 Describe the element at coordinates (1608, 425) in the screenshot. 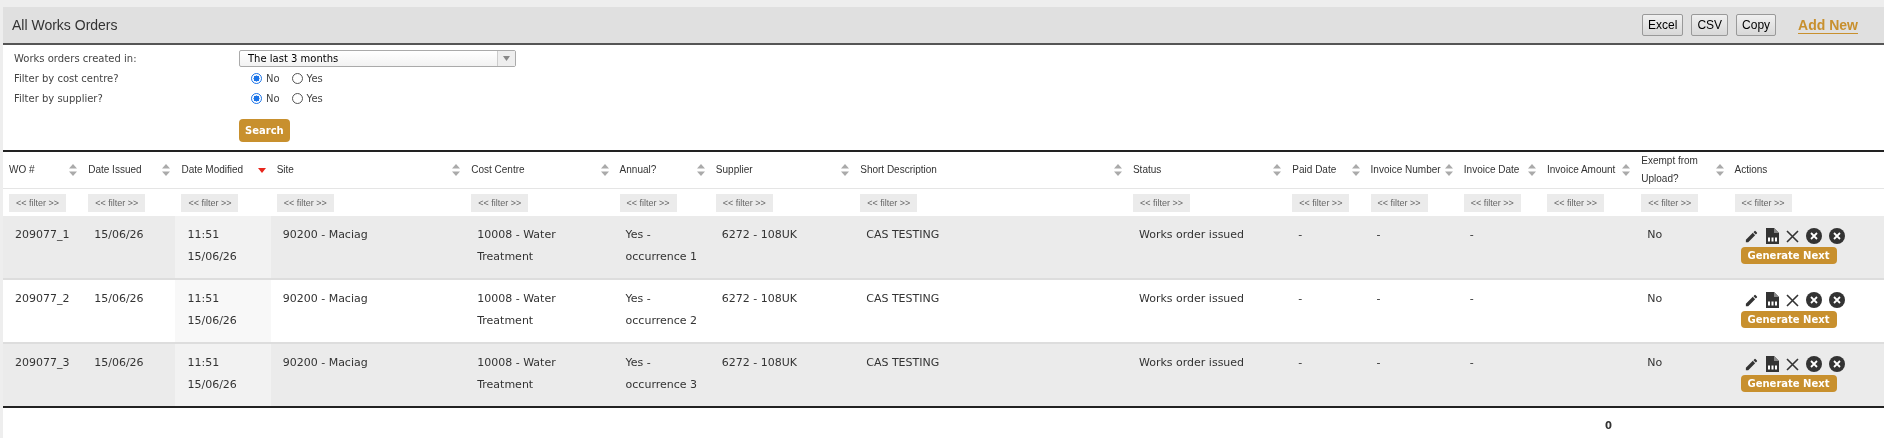

I see `total-value: 0` at that location.